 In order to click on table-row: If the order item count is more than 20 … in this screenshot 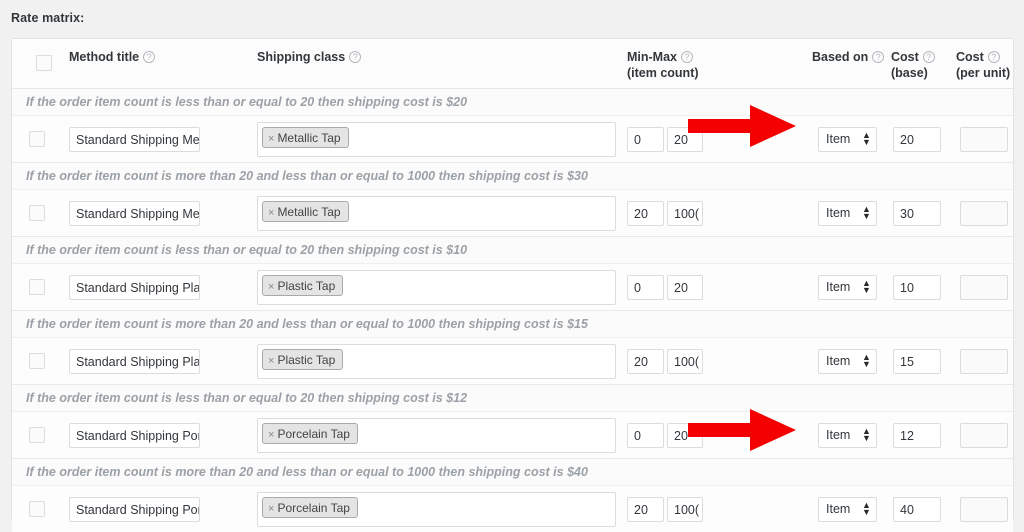, I will do `click(512, 495)`.